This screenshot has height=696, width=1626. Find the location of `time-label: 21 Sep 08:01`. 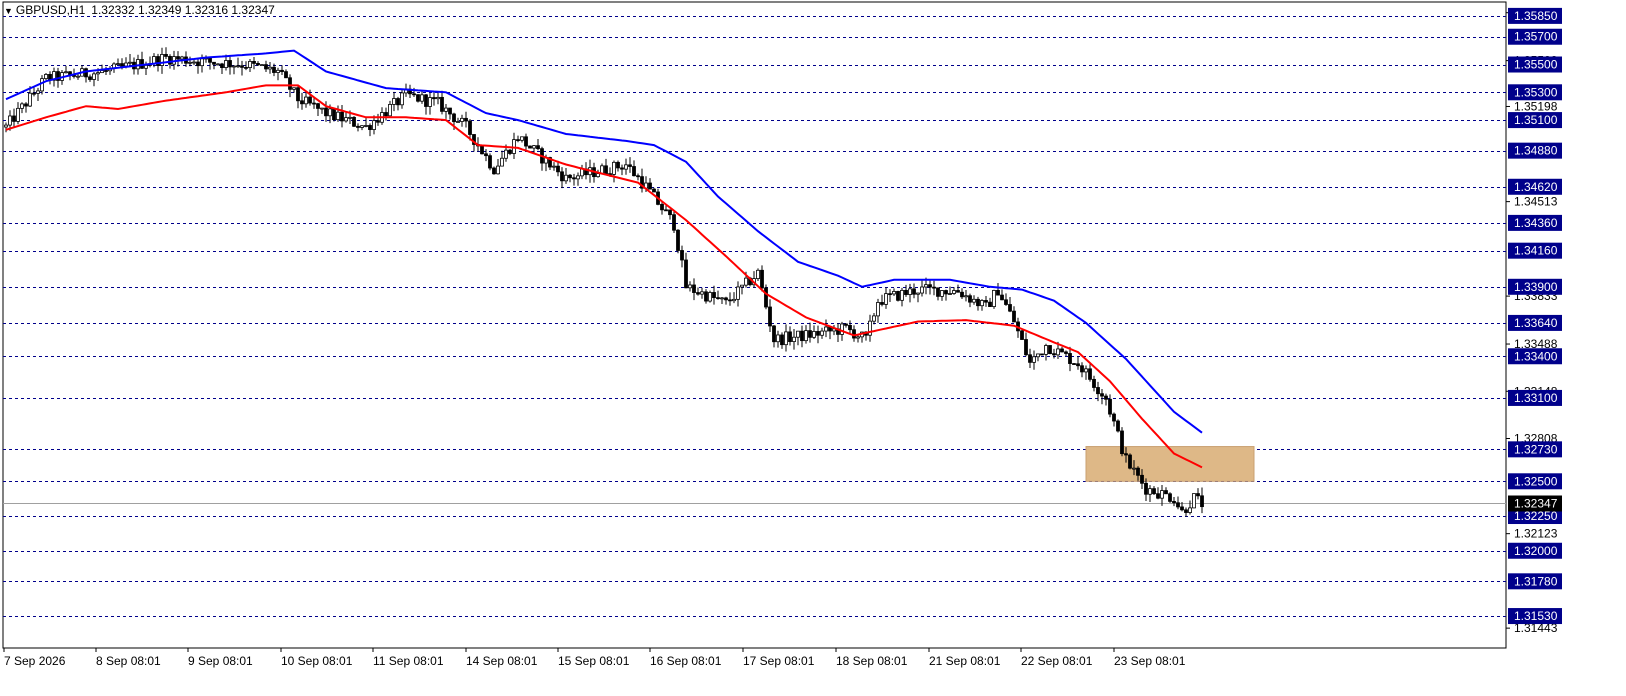

time-label: 21 Sep 08:01 is located at coordinates (965, 661).